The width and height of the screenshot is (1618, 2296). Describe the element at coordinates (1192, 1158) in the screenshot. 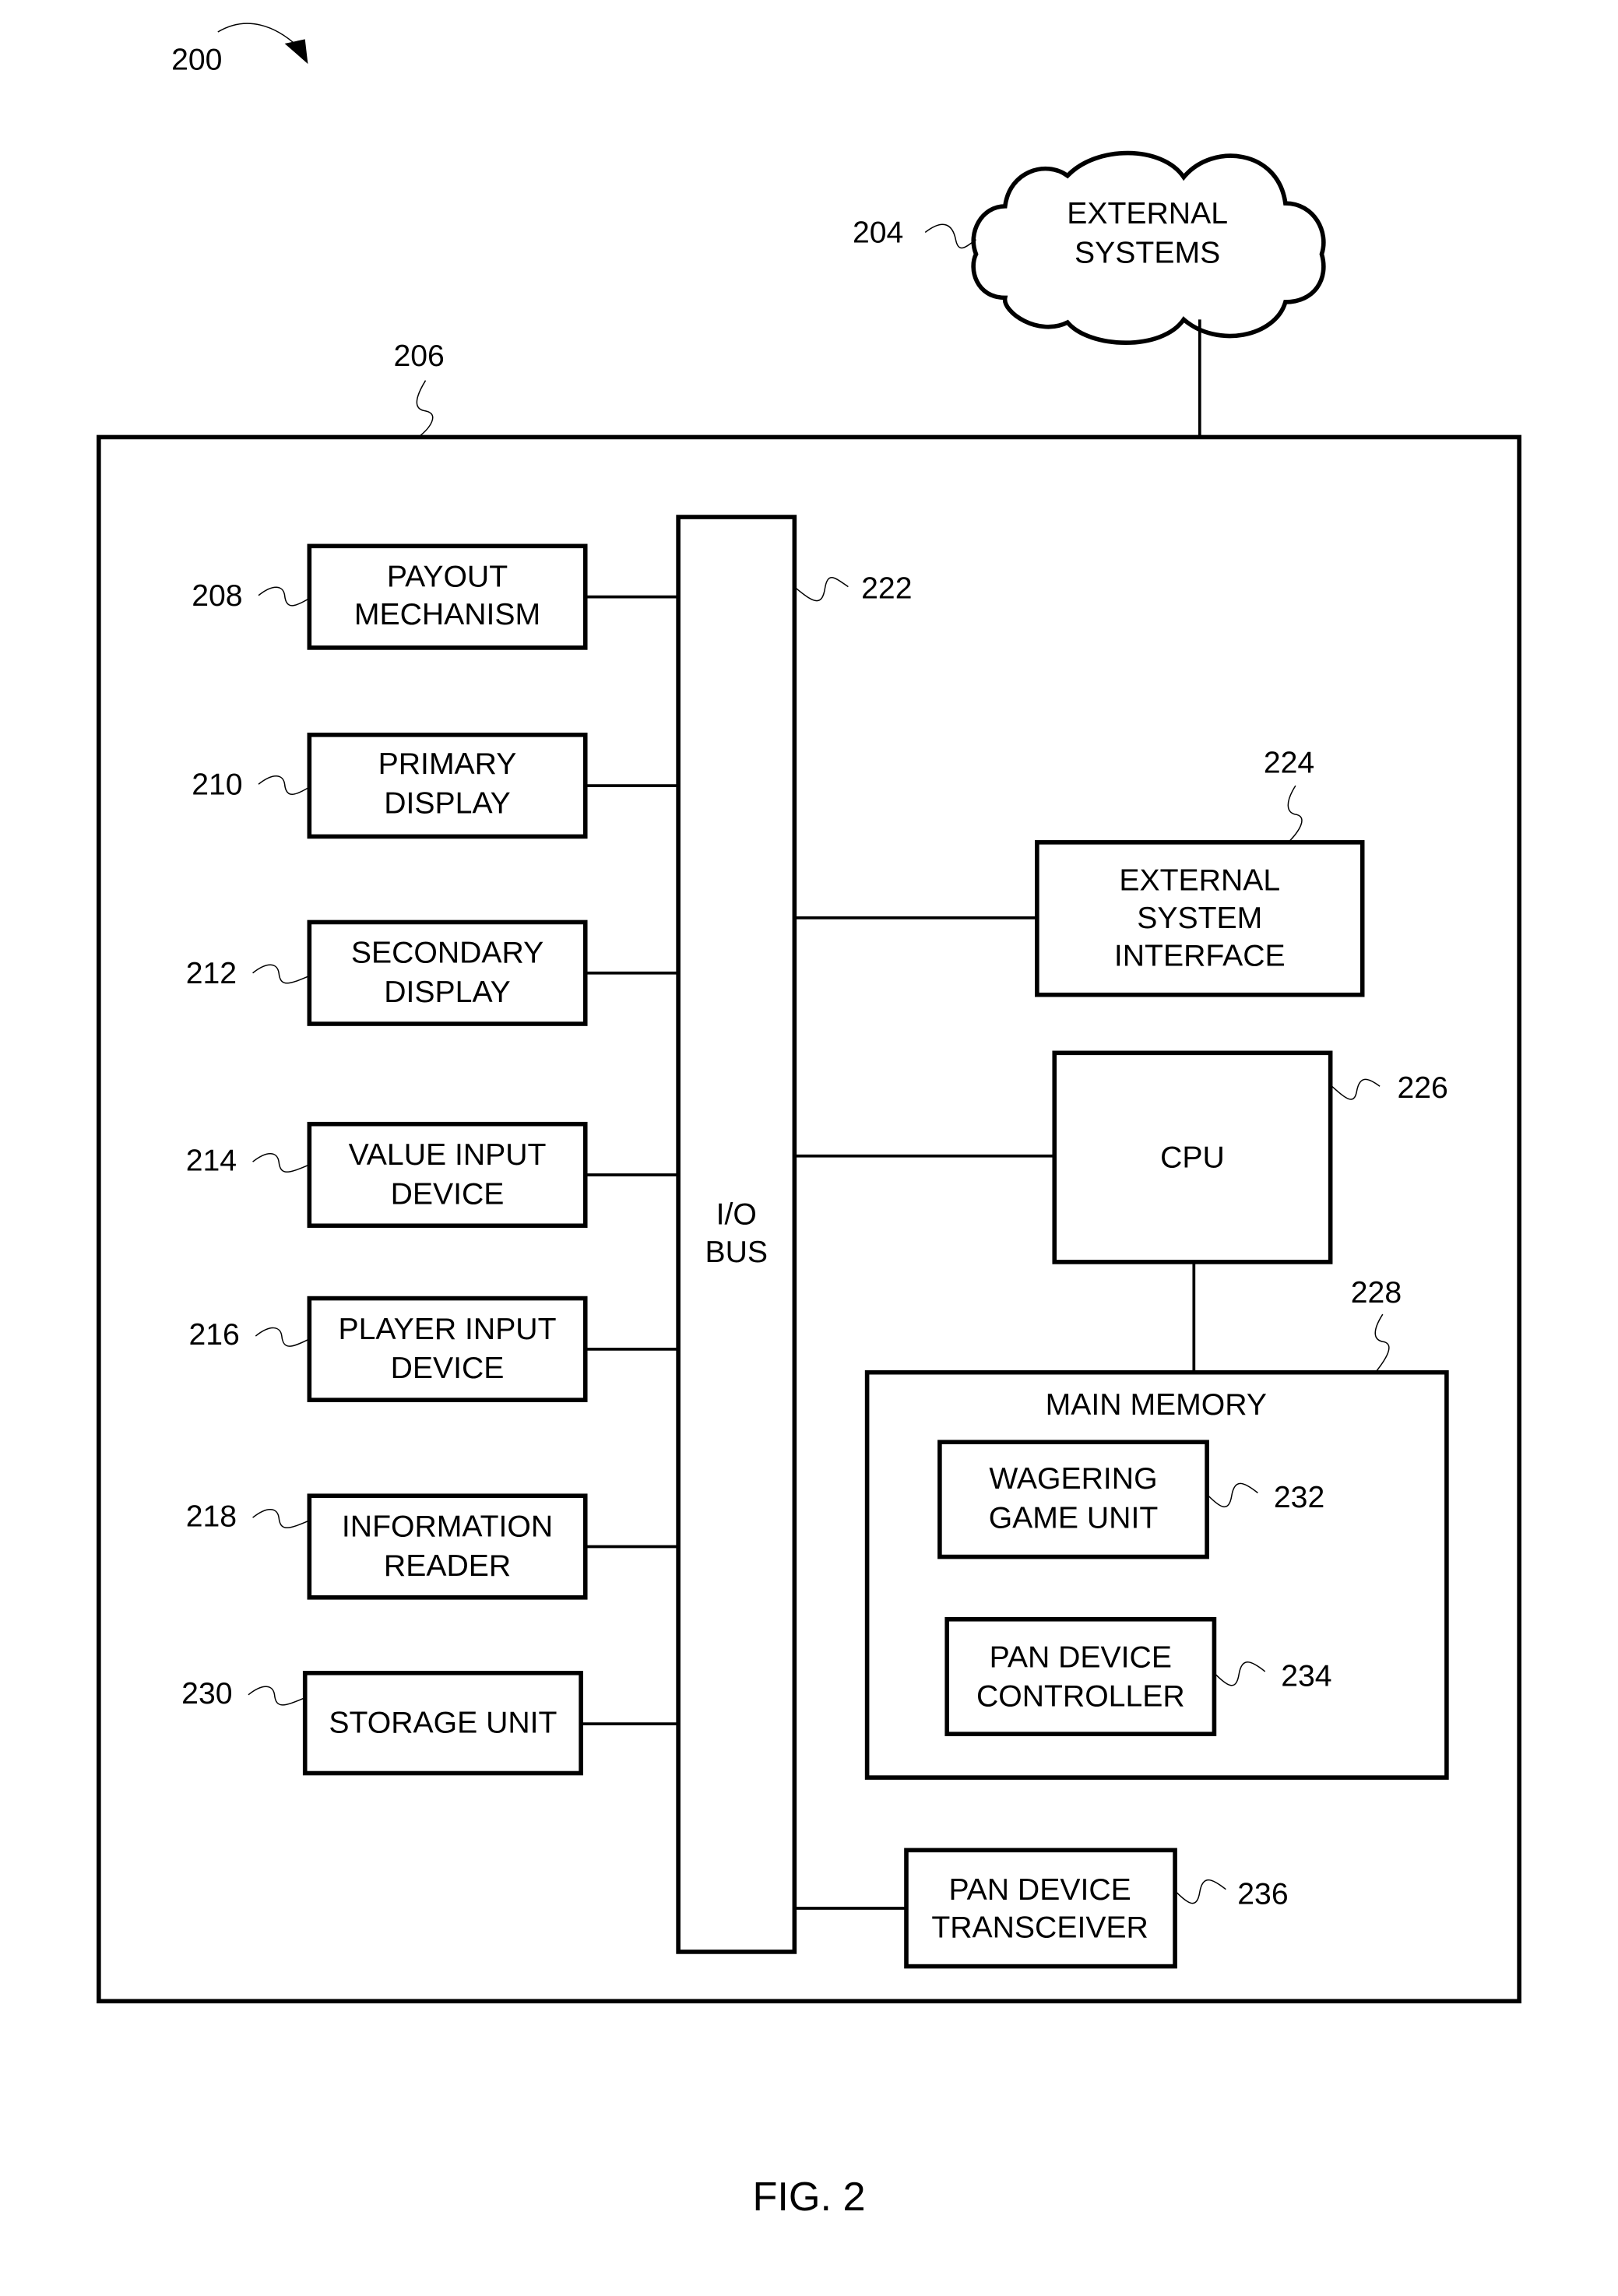

I see `cpu-label: CPU` at that location.